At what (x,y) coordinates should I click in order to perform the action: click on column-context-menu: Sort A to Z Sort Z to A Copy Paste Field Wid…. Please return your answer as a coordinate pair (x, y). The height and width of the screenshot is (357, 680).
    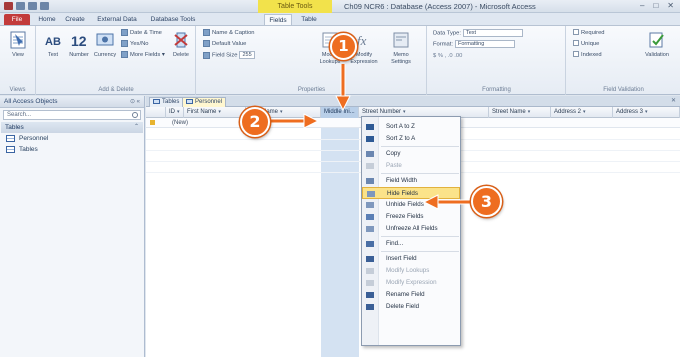
    Looking at the image, I should click on (411, 231).